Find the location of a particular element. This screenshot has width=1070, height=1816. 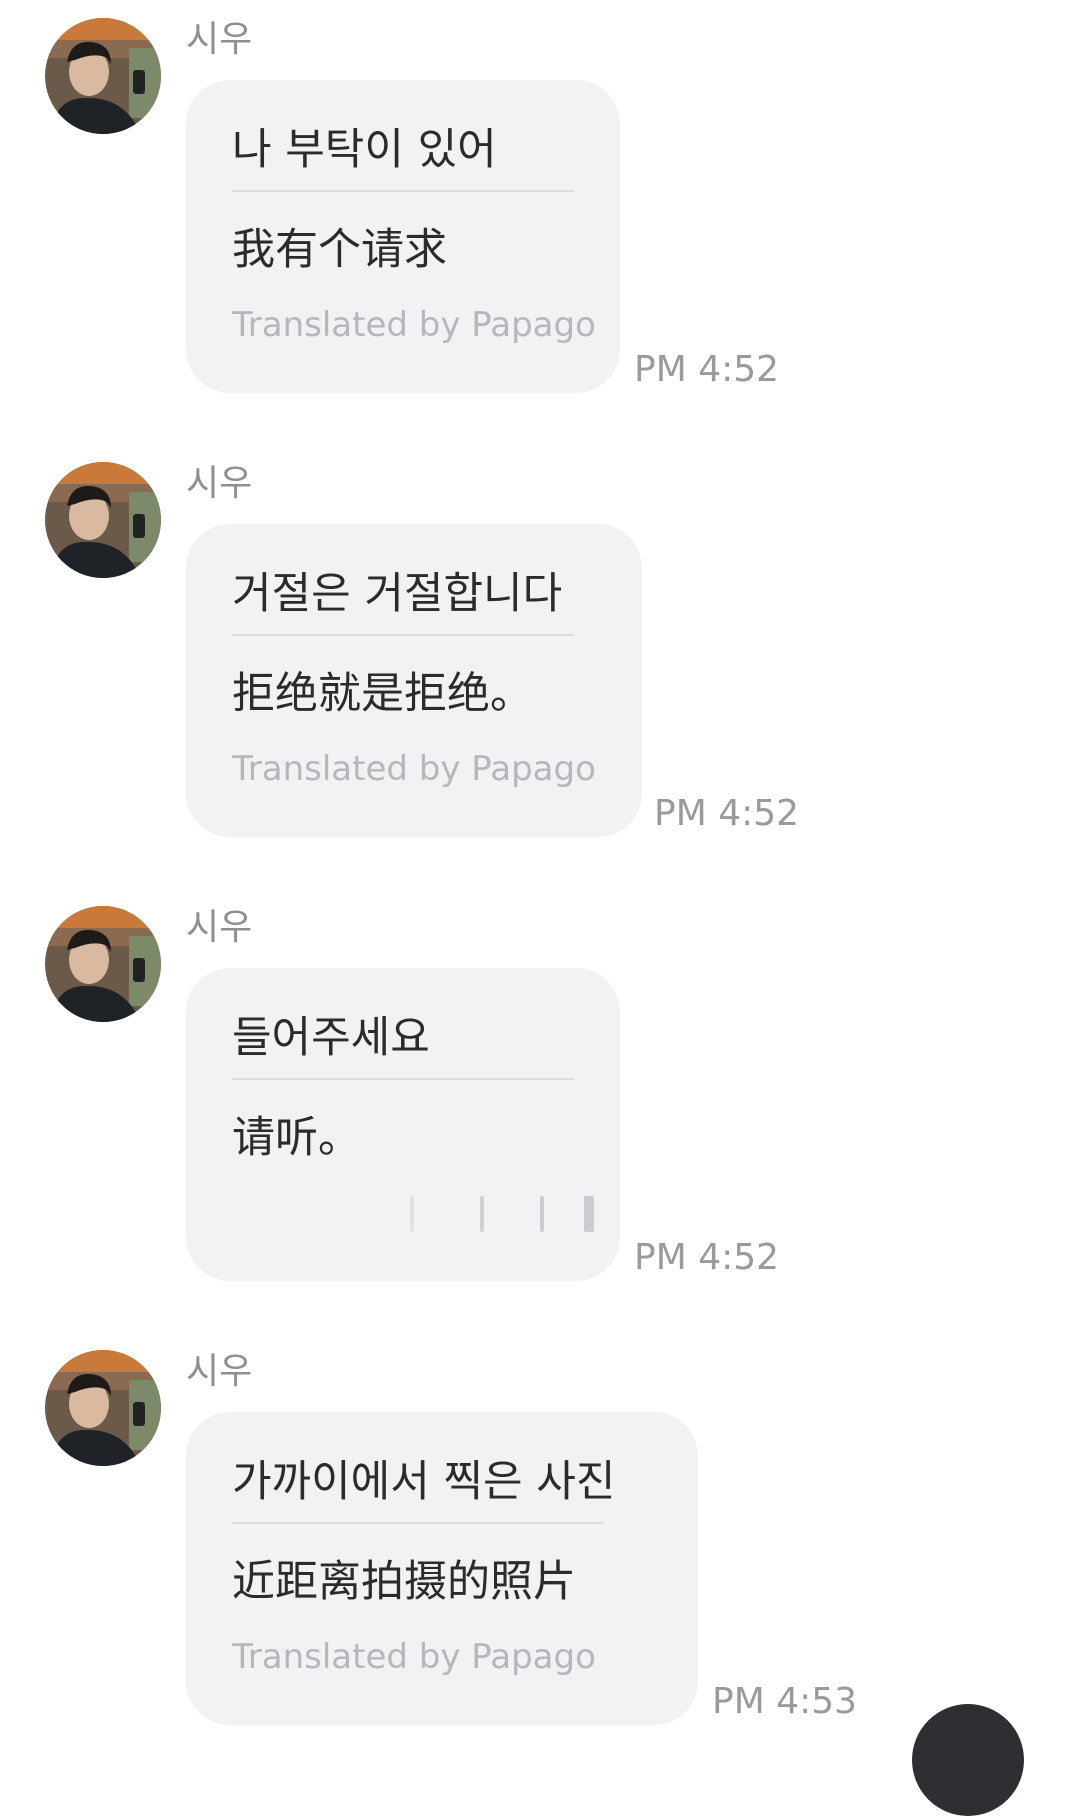

message-bubble: 나 부탁이 있어 我有个请求 Translated by Papago is located at coordinates (403, 236).